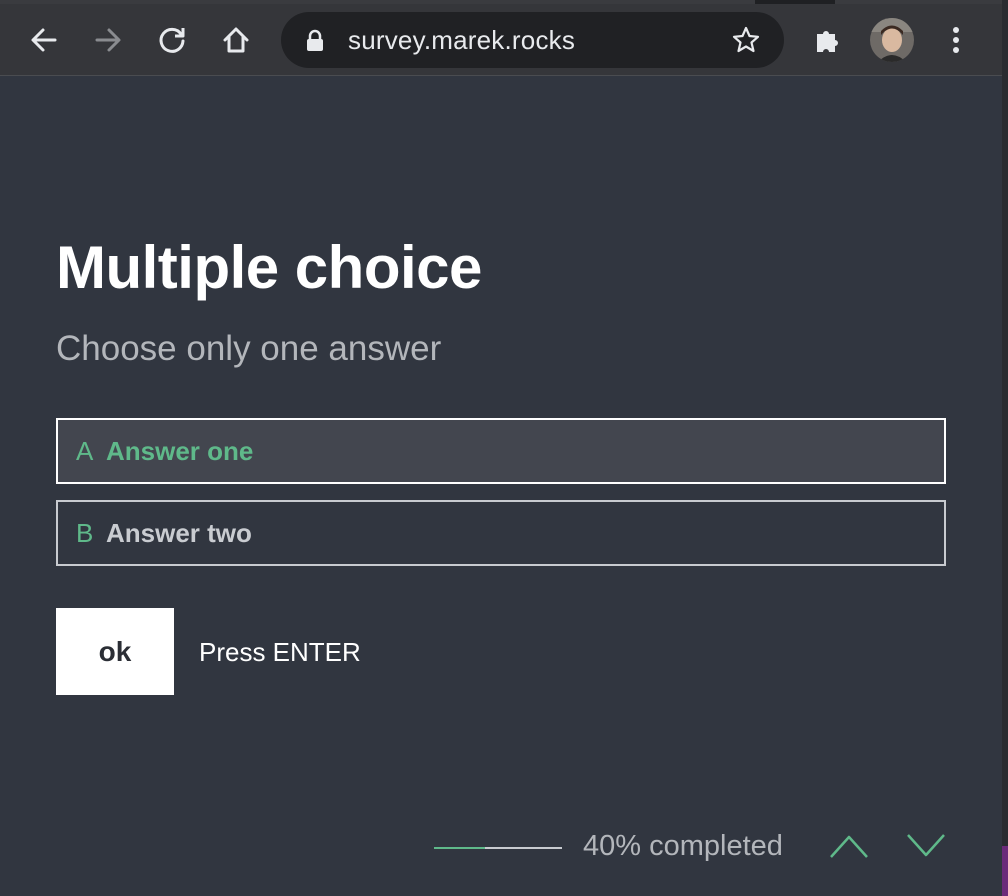 The height and width of the screenshot is (896, 1008). What do you see at coordinates (892, 40) in the screenshot?
I see `avatar` at bounding box center [892, 40].